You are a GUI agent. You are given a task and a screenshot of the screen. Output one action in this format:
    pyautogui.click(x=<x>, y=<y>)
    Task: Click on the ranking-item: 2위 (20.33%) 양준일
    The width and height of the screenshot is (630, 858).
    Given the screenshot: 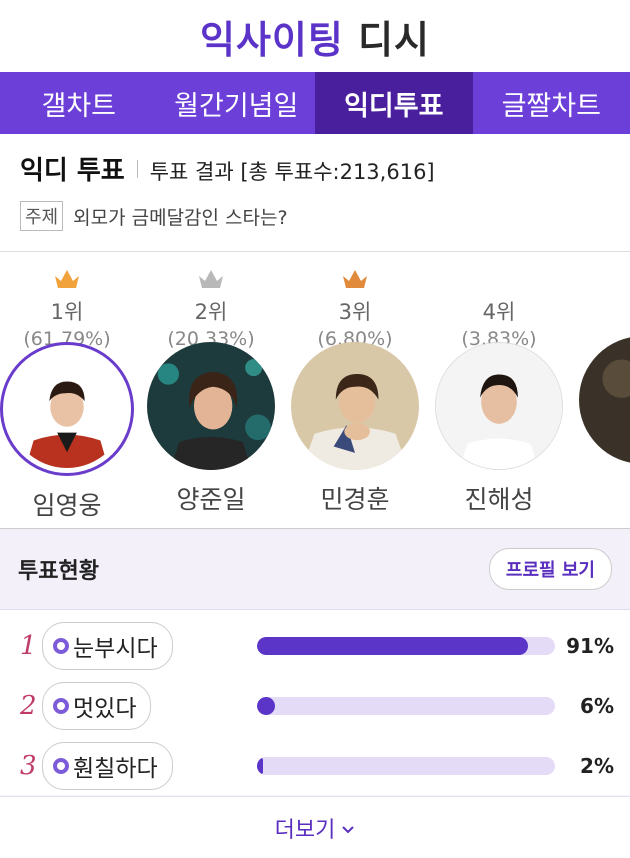 What is the action you would take?
    pyautogui.click(x=211, y=392)
    